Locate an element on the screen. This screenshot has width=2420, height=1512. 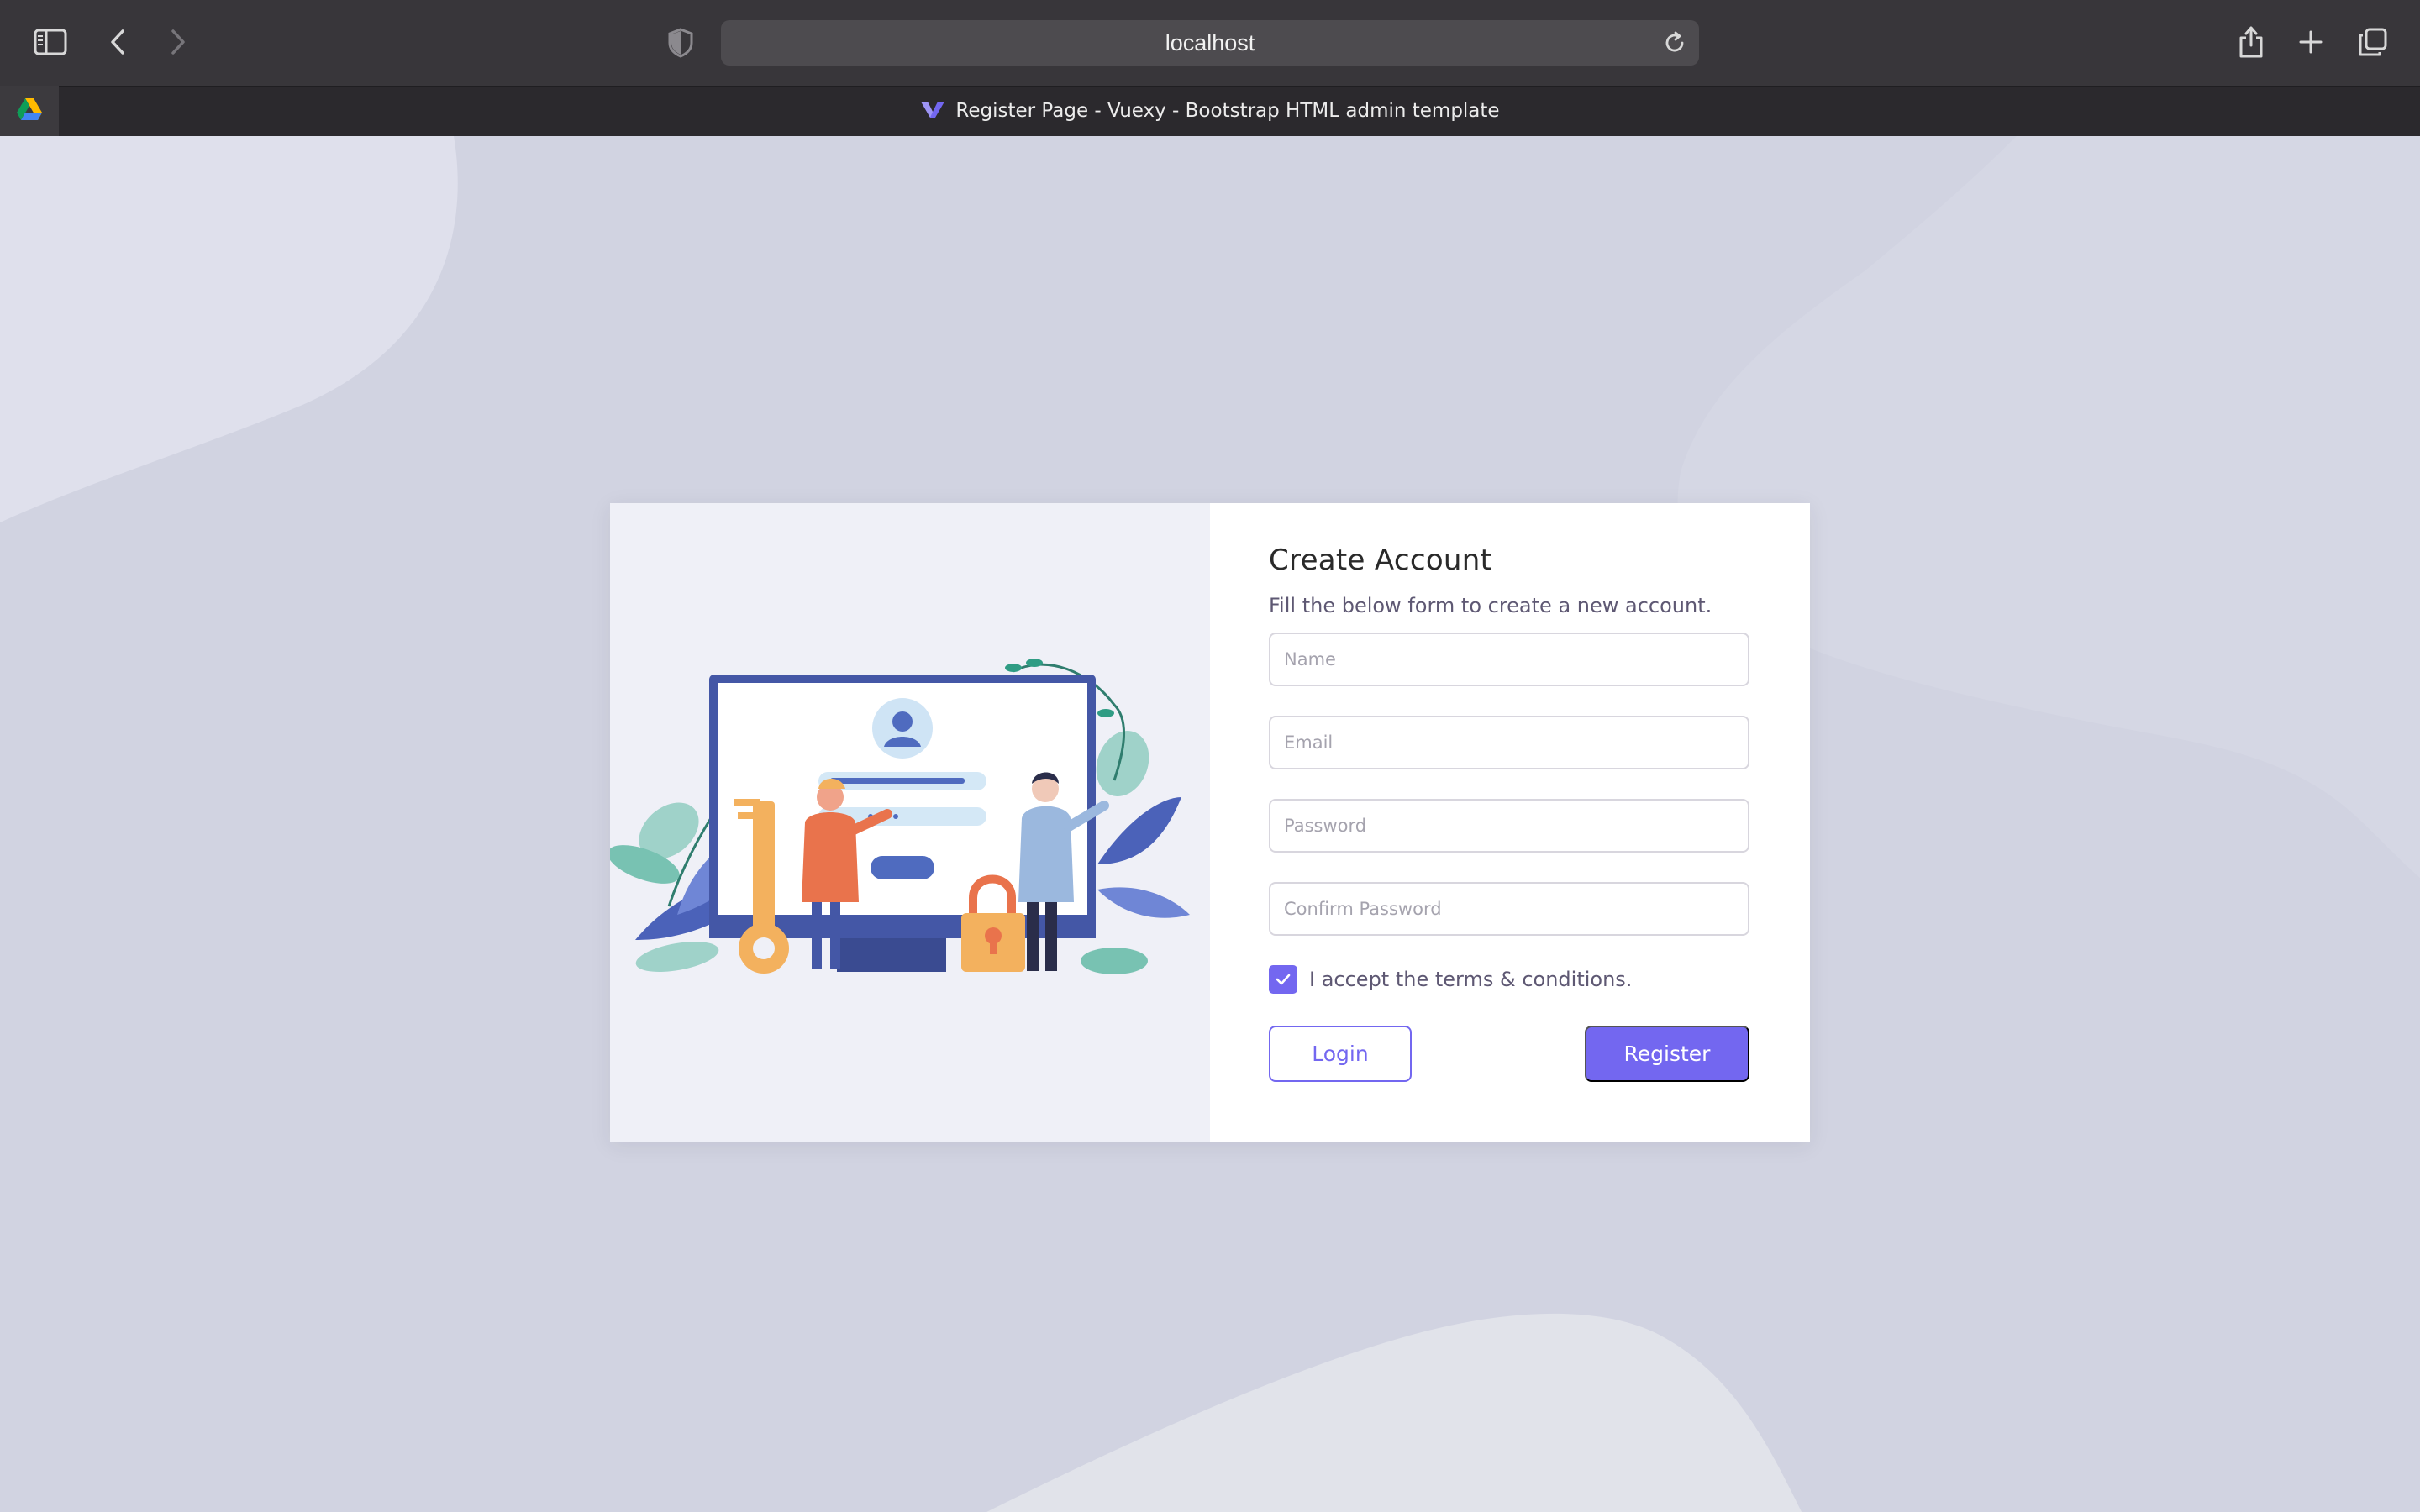
confirm-password-input is located at coordinates (1509, 909).